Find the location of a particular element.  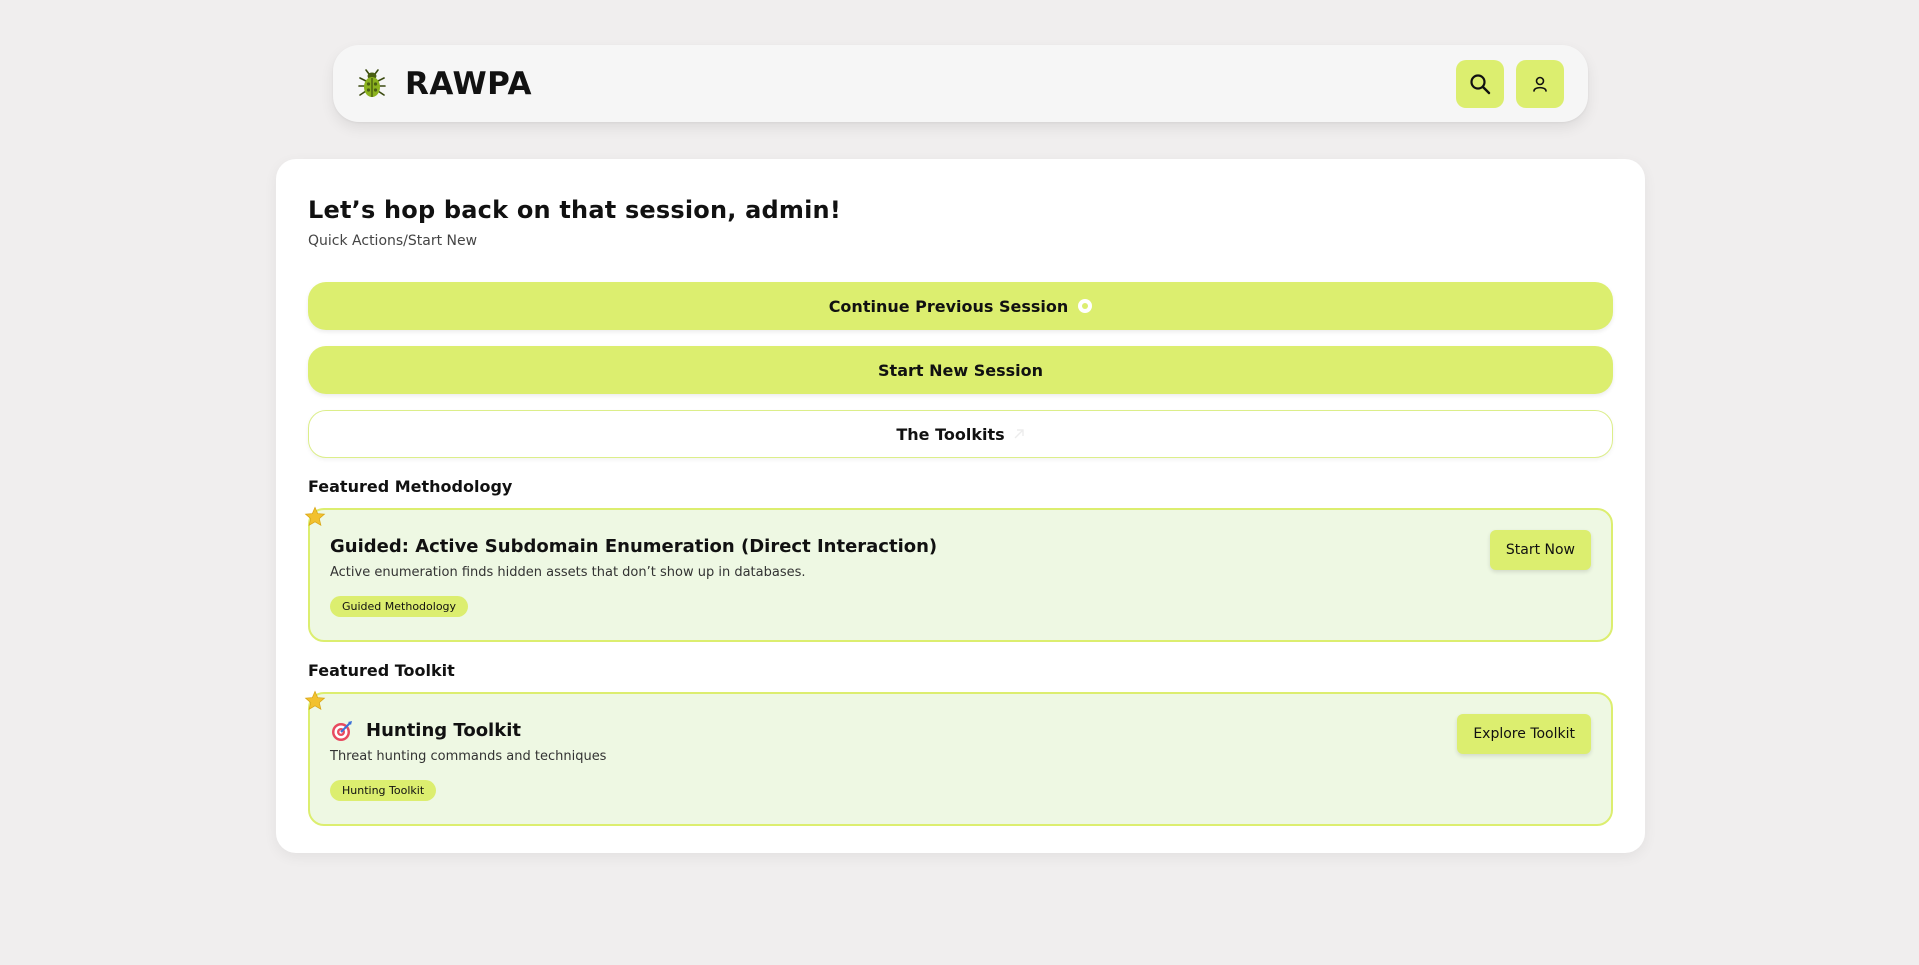

search-button is located at coordinates (1480, 83).